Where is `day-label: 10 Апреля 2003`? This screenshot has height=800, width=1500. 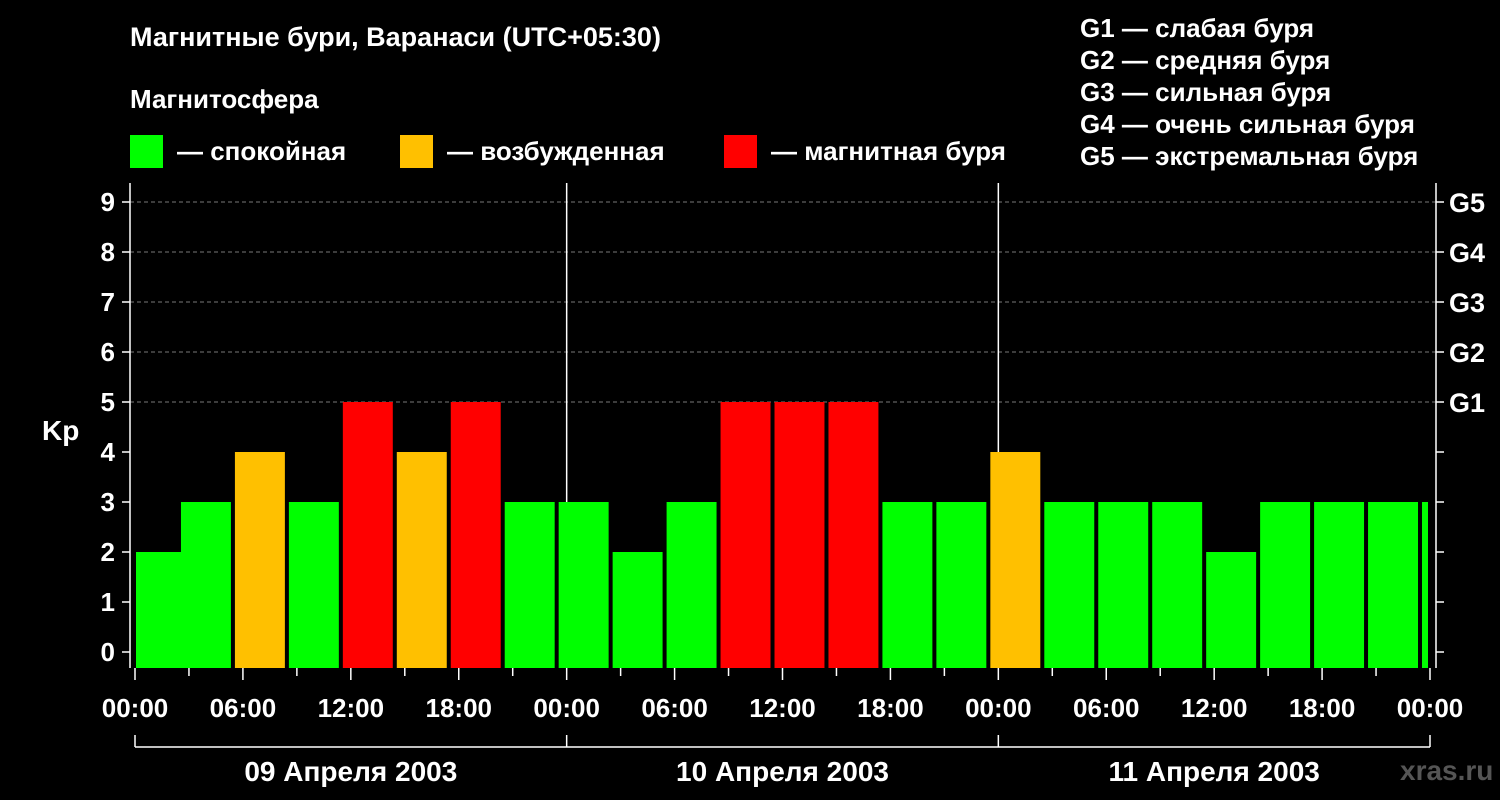 day-label: 10 Апреля 2003 is located at coordinates (782, 771).